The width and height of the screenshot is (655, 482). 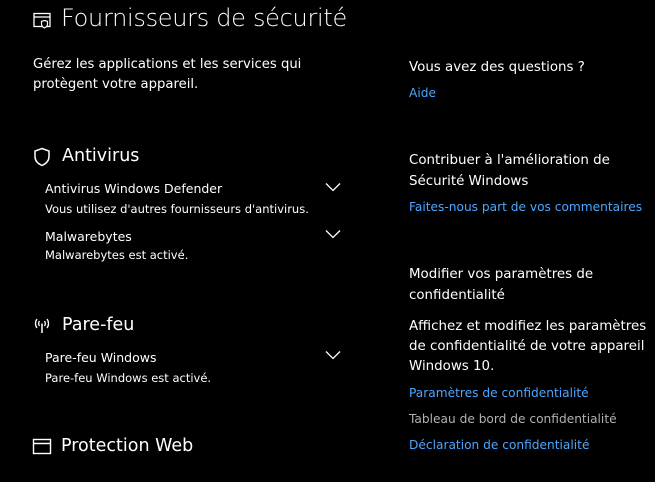 What do you see at coordinates (101, 357) in the screenshot?
I see `firewall-item-name: Pare-feu Windows` at bounding box center [101, 357].